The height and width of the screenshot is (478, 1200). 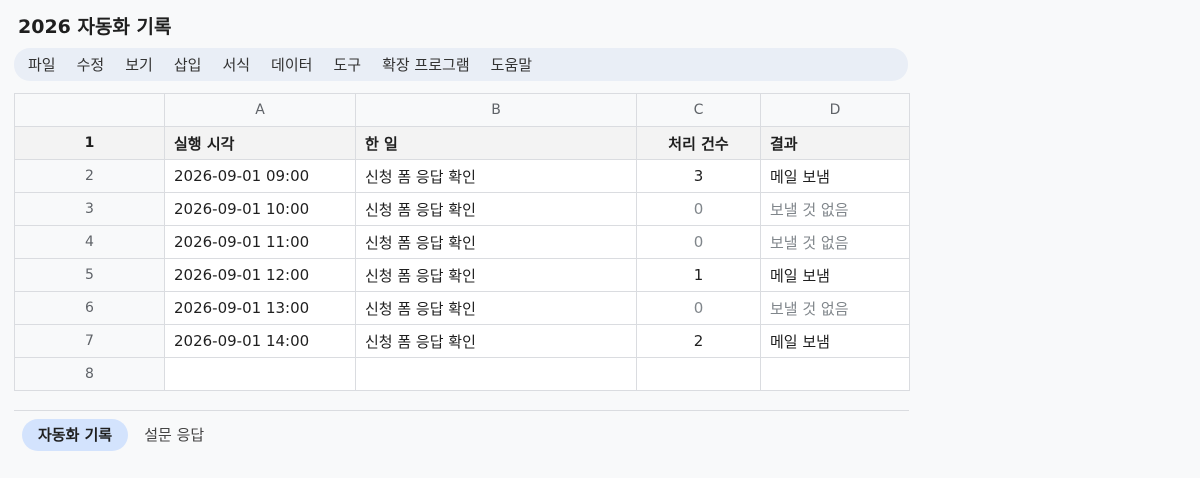 What do you see at coordinates (89, 110) in the screenshot?
I see `select-all-corner` at bounding box center [89, 110].